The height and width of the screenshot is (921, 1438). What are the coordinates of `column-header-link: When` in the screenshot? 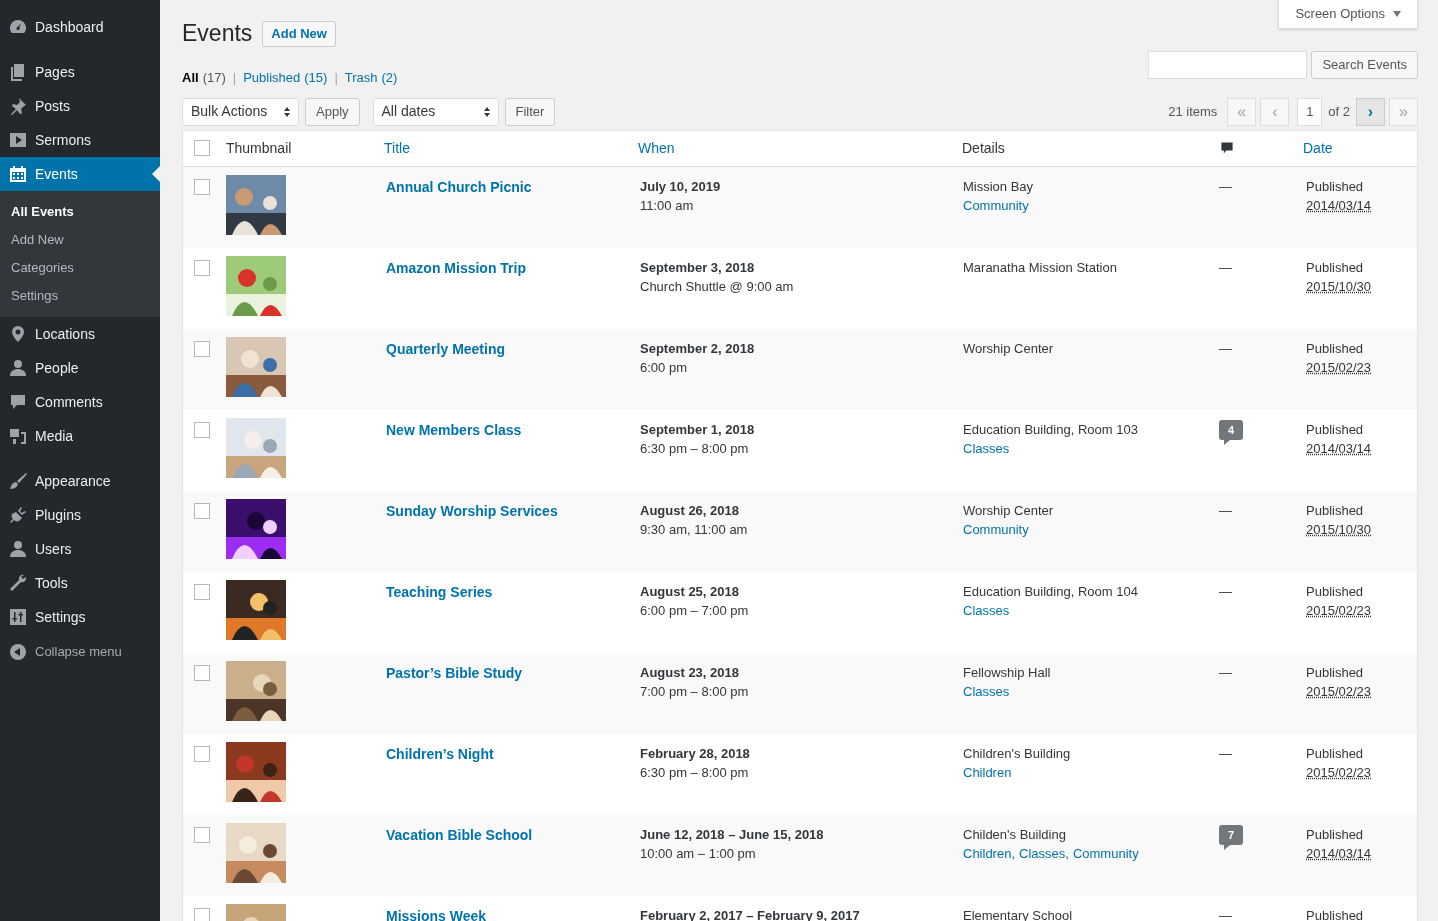 It's located at (800, 148).